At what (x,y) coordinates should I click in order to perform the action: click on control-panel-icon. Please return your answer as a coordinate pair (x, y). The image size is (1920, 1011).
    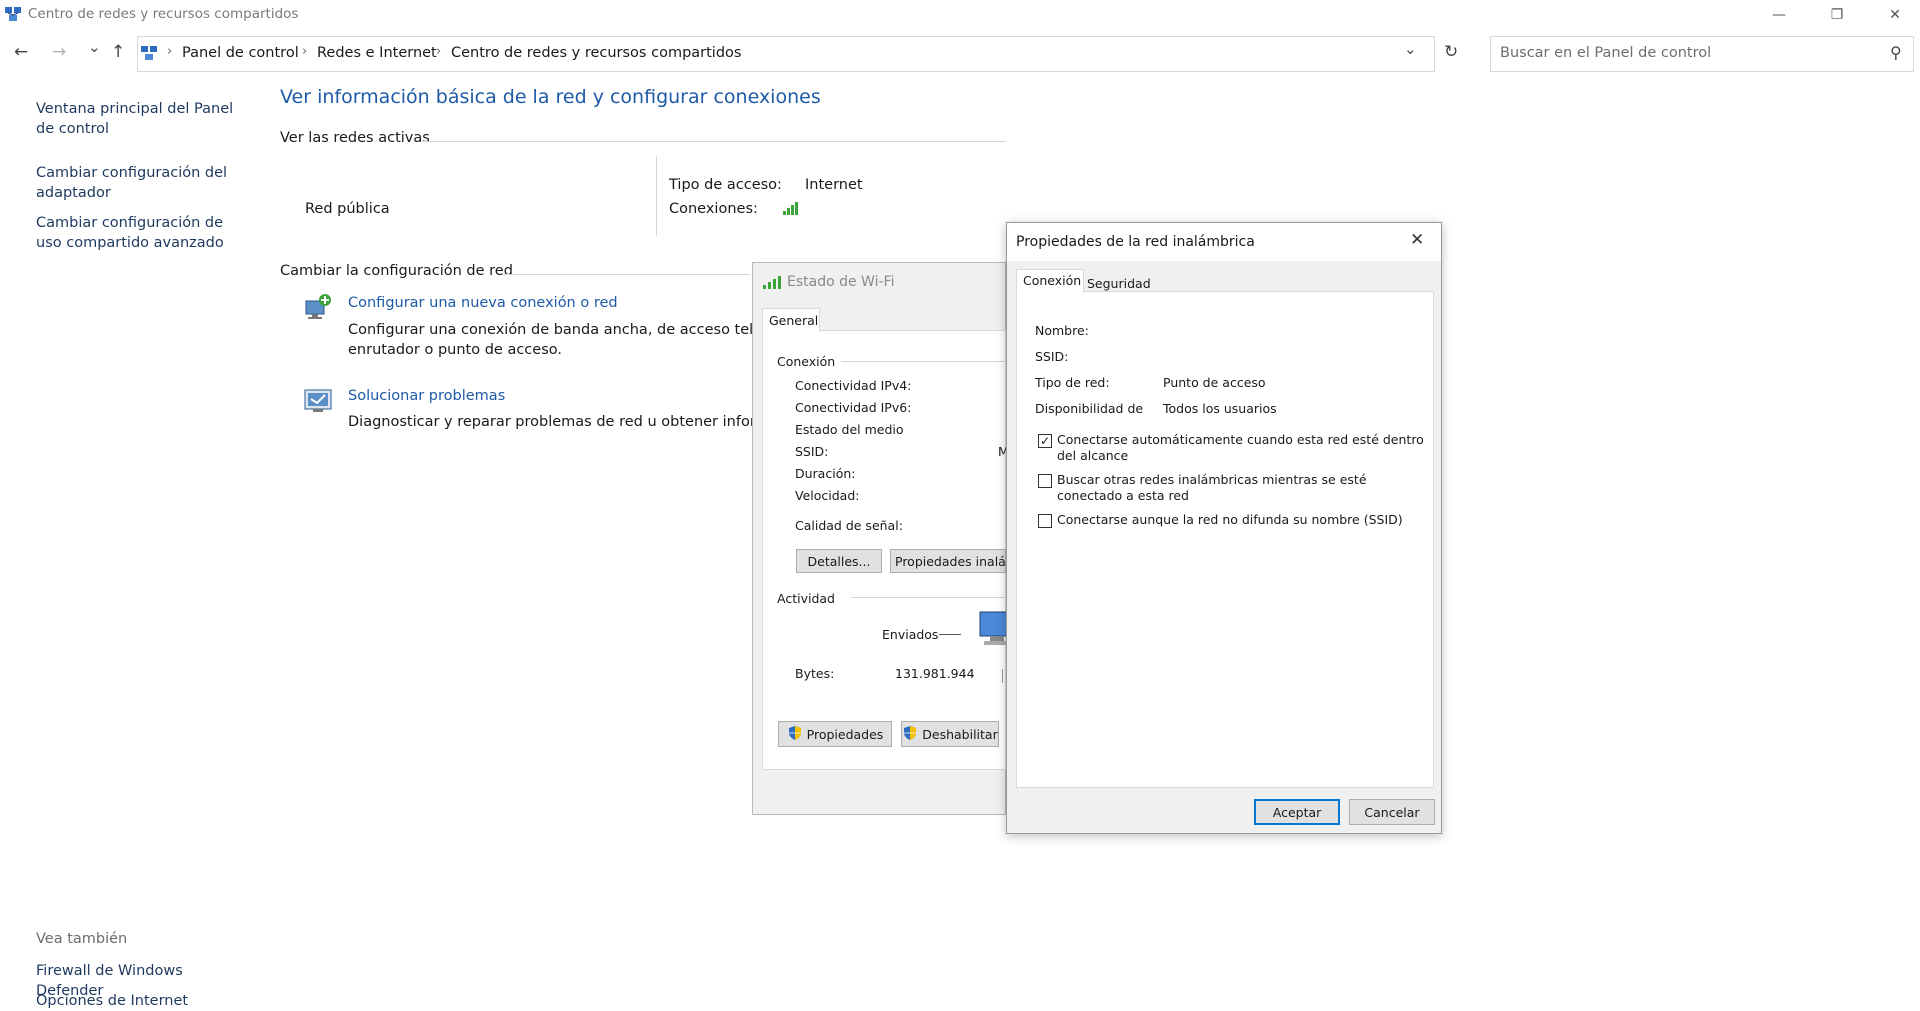
    Looking at the image, I should click on (149, 53).